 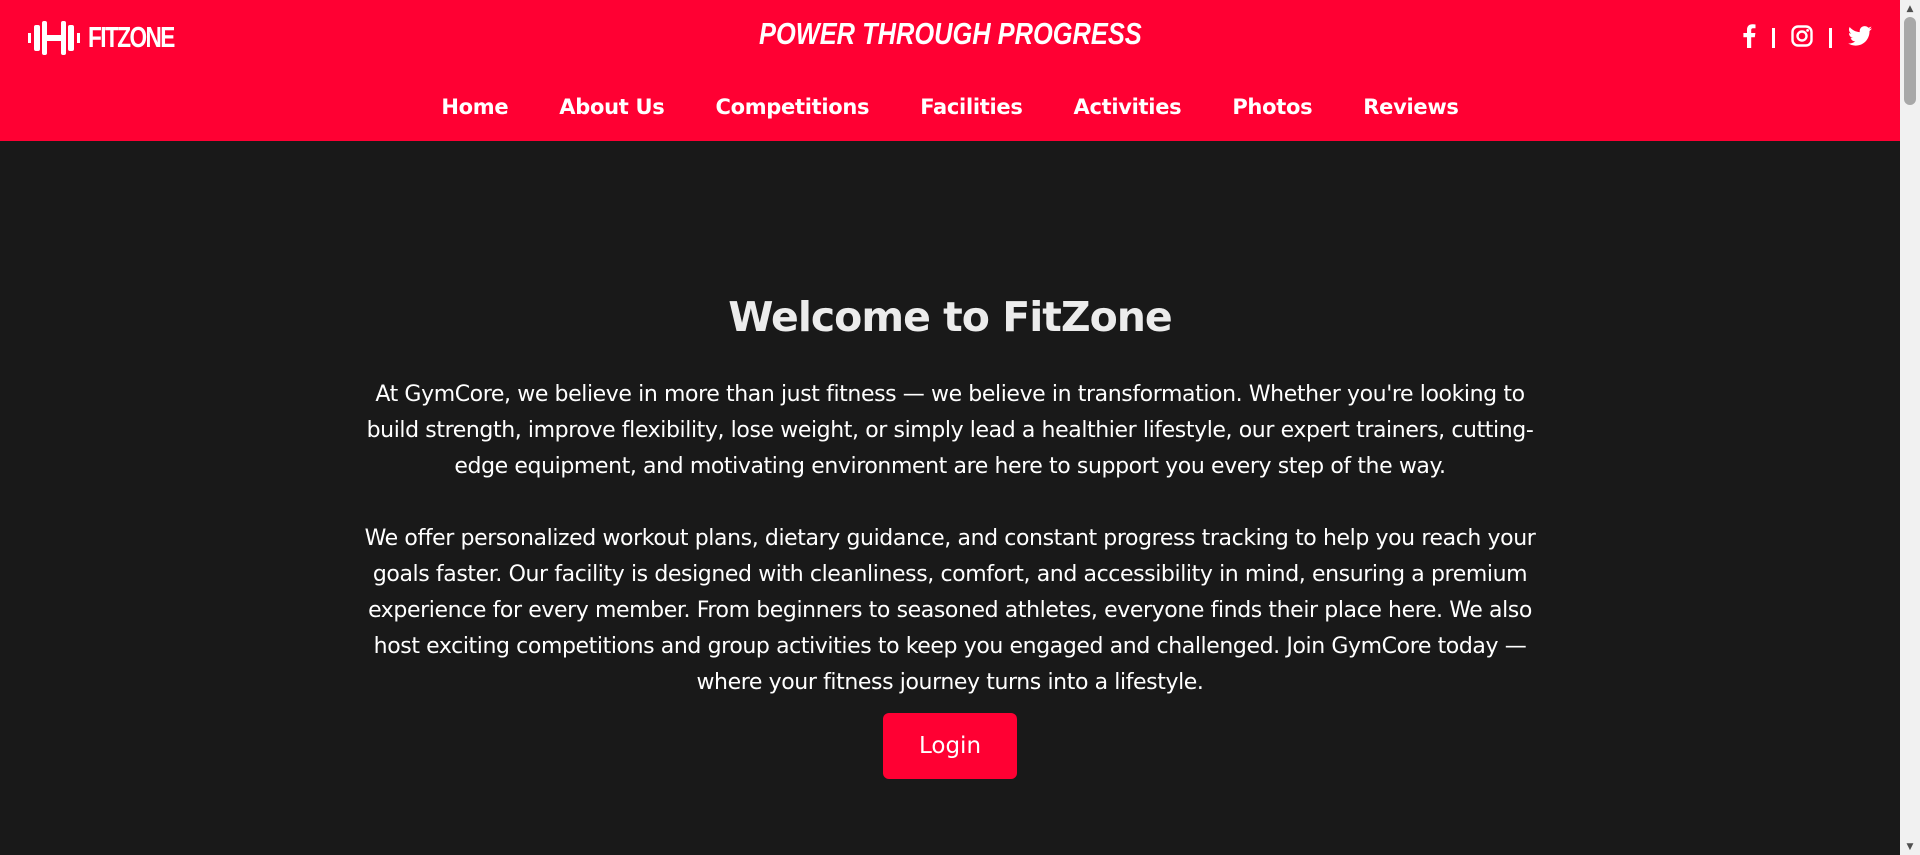 What do you see at coordinates (1910, 8) in the screenshot?
I see `scroll-up-arrow-icon: ▲` at bounding box center [1910, 8].